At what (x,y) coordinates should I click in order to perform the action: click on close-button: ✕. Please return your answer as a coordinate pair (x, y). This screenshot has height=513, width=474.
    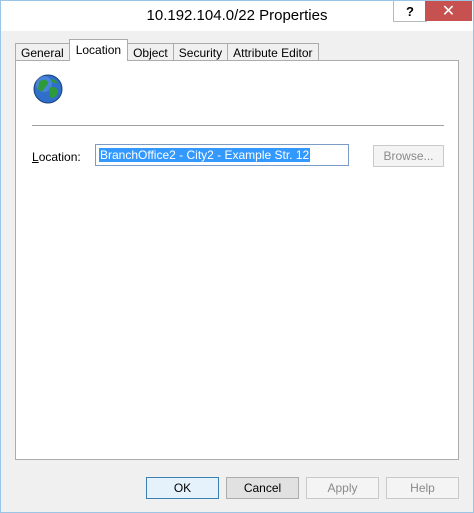
    Looking at the image, I should click on (448, 11).